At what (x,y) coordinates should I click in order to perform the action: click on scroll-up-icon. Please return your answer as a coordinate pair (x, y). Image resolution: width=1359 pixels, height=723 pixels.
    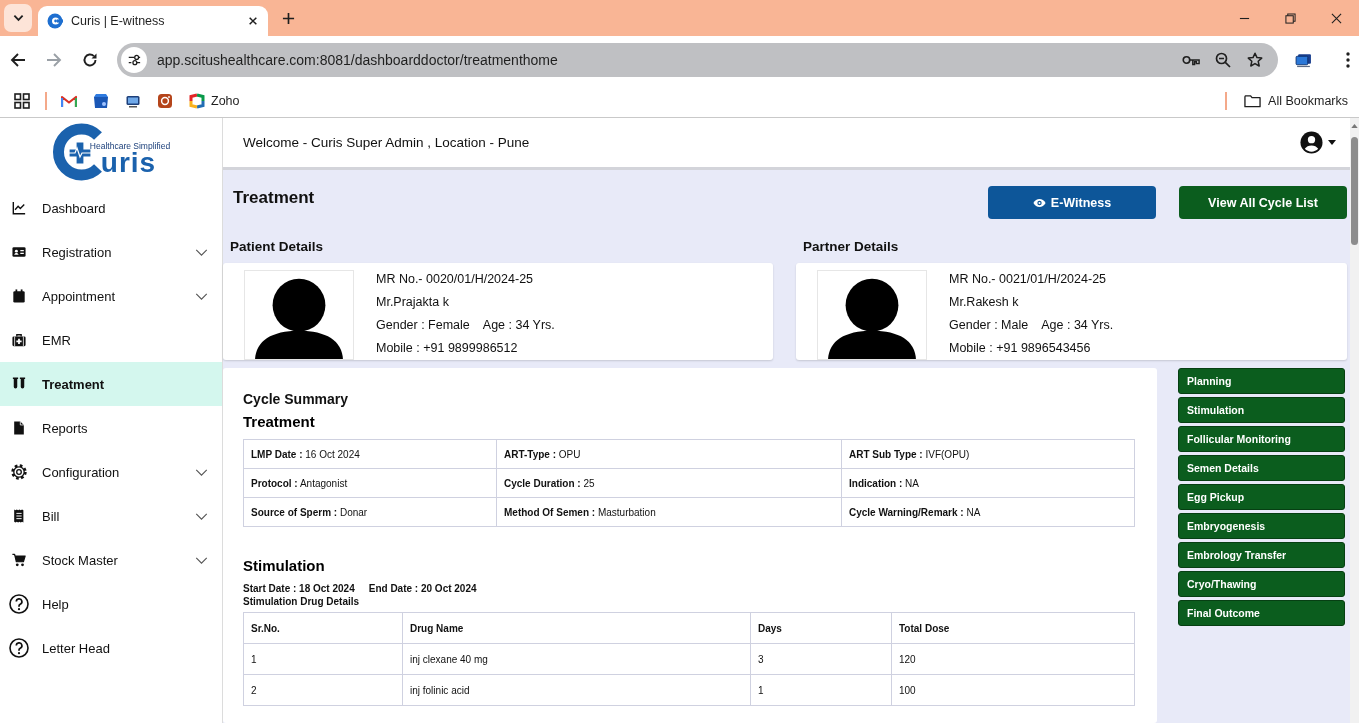
    Looking at the image, I should click on (1354, 126).